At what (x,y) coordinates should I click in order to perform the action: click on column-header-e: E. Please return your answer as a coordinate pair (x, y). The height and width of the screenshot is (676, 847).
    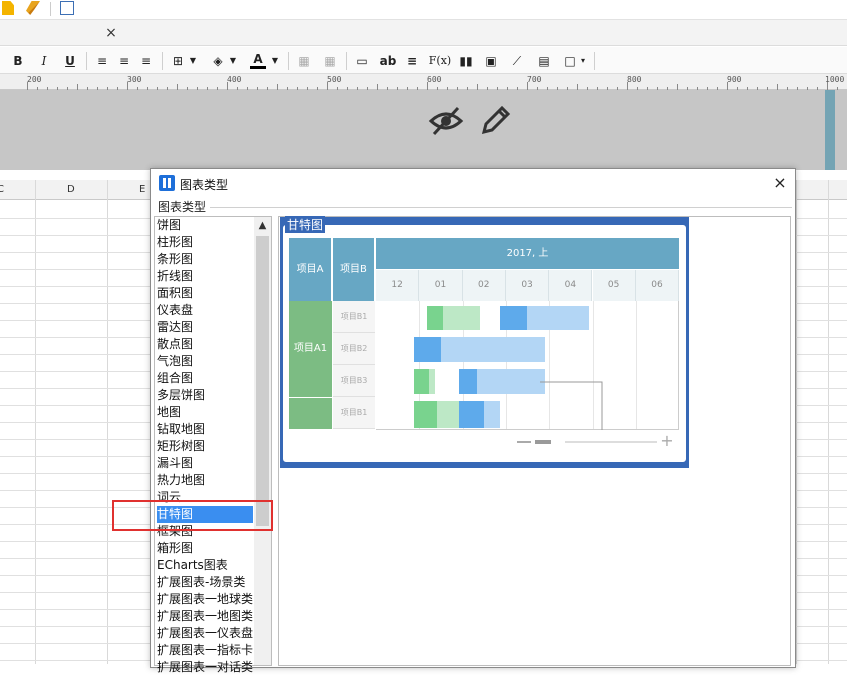
    Looking at the image, I should click on (142, 189).